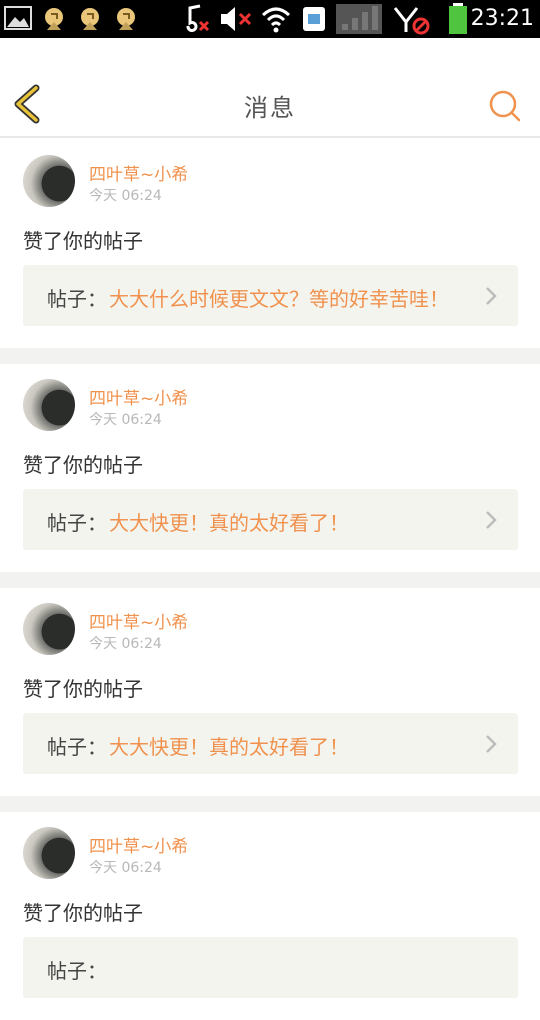 The image size is (540, 1020). Describe the element at coordinates (18, 18) in the screenshot. I see `gallery-icon` at that location.